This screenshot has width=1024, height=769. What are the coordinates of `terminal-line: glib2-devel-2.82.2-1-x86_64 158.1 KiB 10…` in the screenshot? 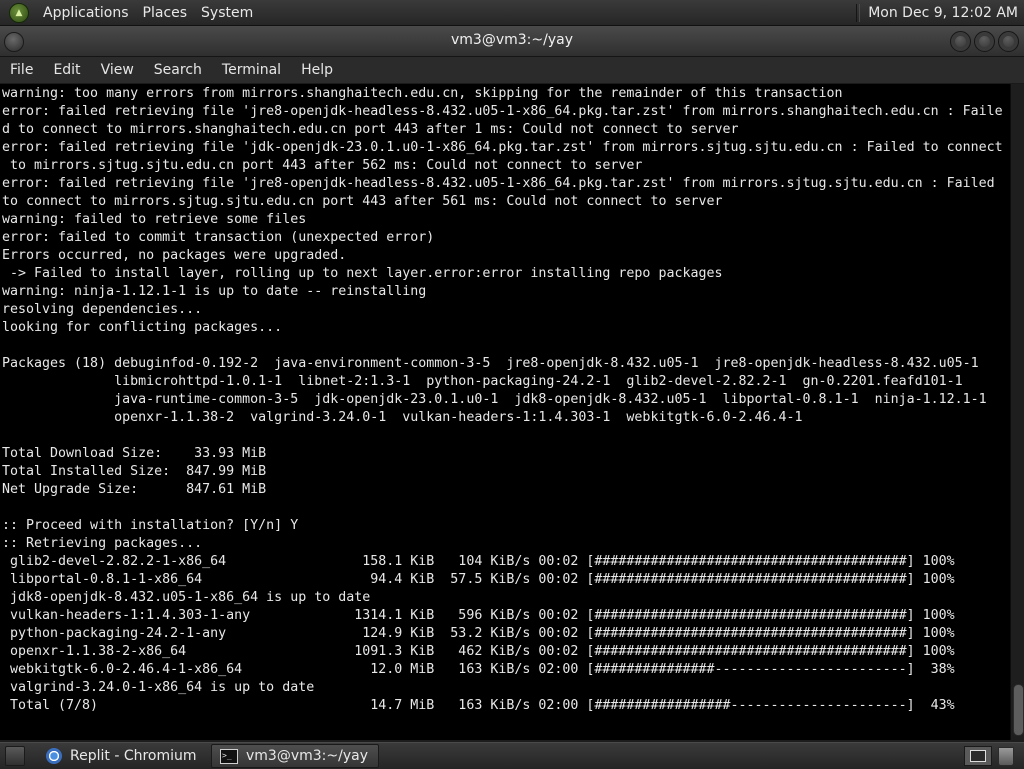 It's located at (478, 561).